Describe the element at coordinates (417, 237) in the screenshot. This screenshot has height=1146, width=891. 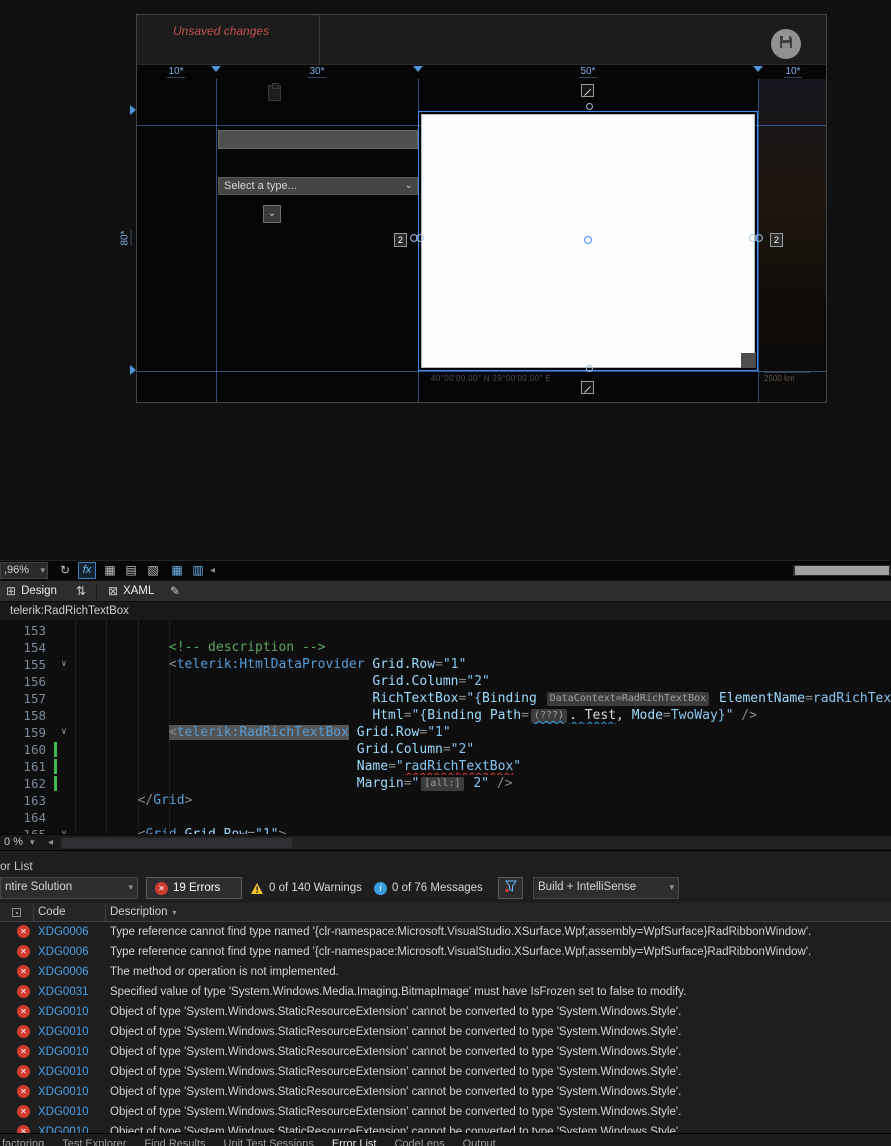
I see `anchor-chain-left-icon` at that location.